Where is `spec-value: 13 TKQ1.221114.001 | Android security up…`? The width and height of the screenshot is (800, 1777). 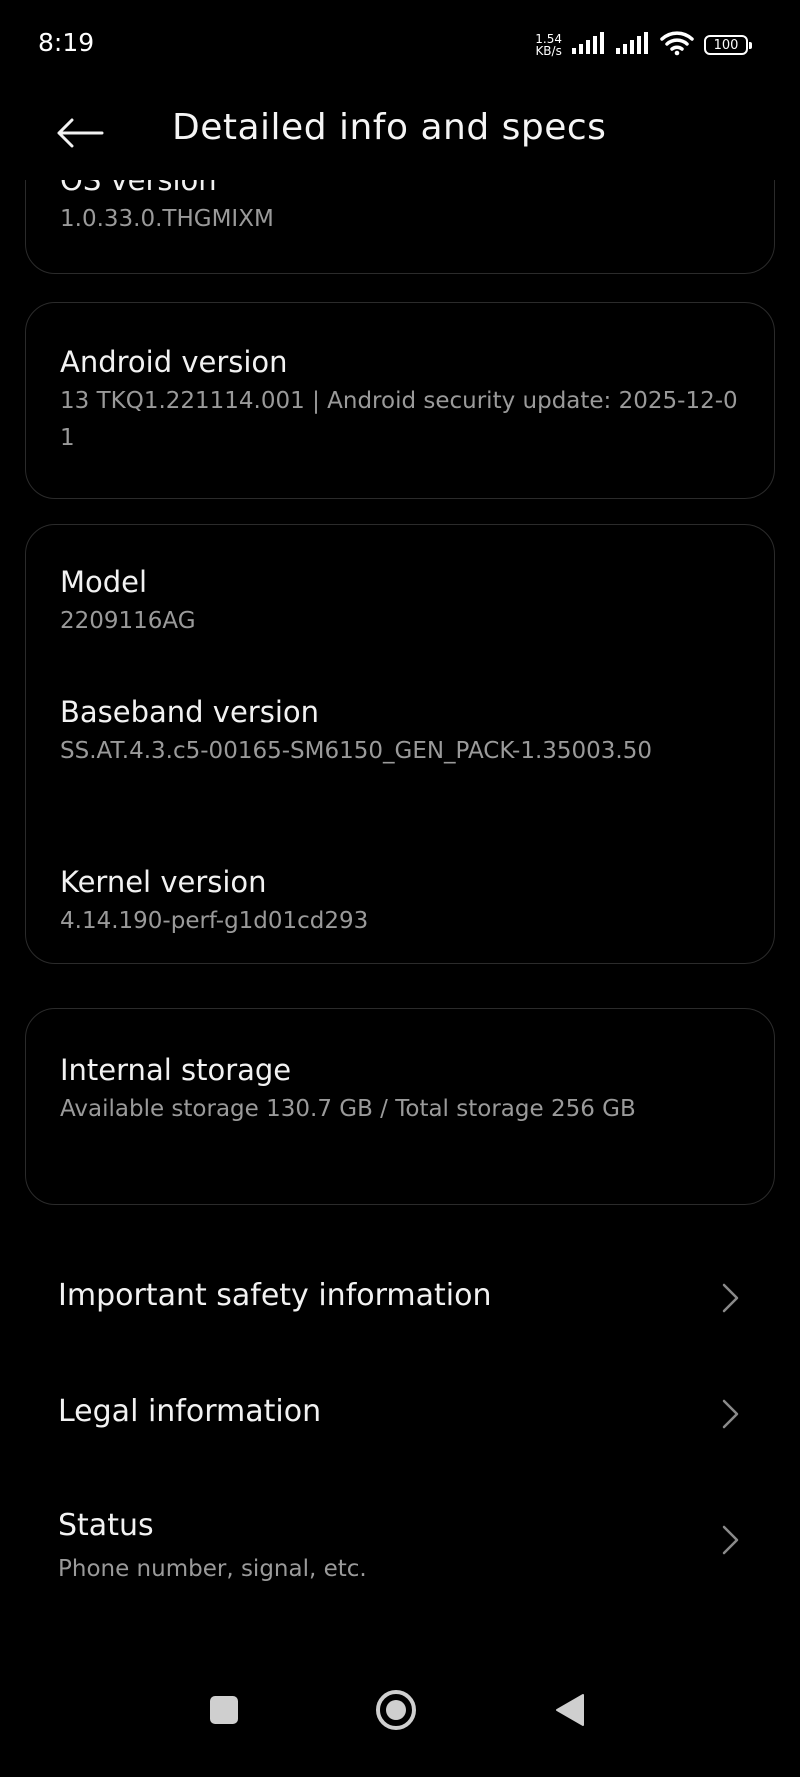
spec-value: 13 TKQ1.221114.001 | Android security up… is located at coordinates (399, 419).